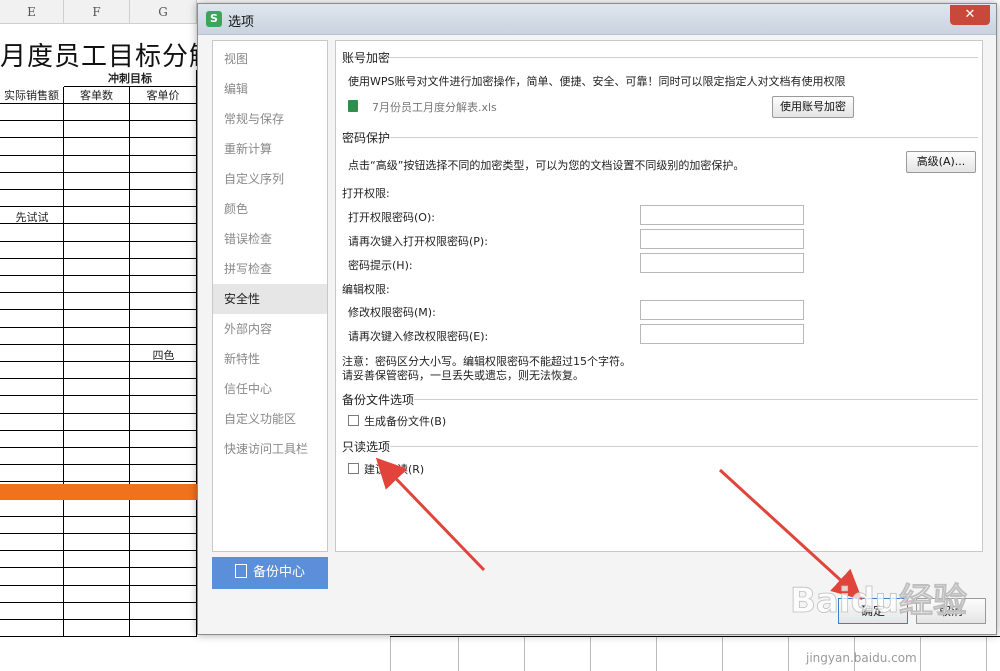  Describe the element at coordinates (163, 95) in the screenshot. I see `header-cell-unit-price: 客单价` at that location.